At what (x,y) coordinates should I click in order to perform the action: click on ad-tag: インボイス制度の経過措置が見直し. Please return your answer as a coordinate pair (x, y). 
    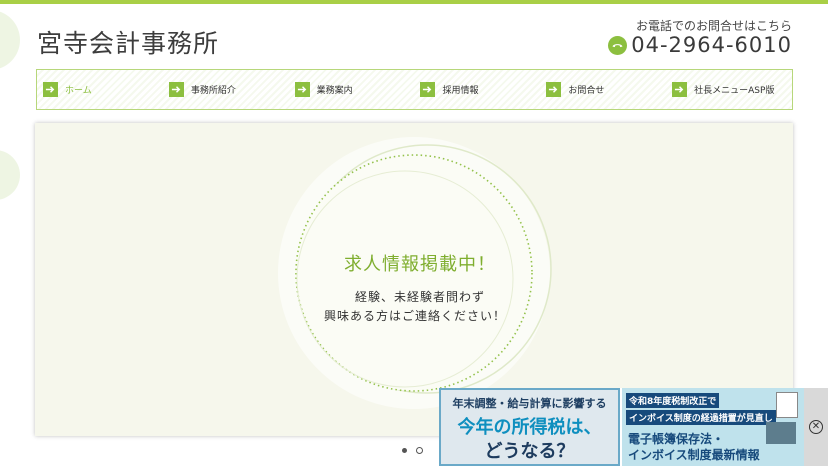
    Looking at the image, I should click on (701, 417).